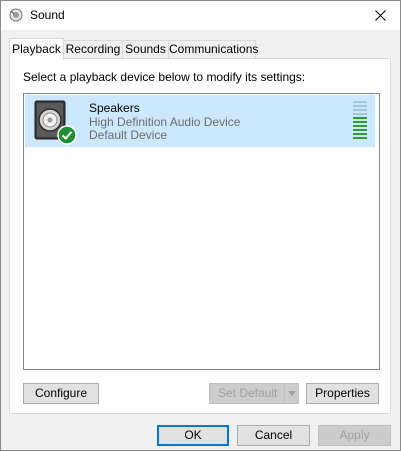  I want to click on tab-label: Recording, so click(93, 49).